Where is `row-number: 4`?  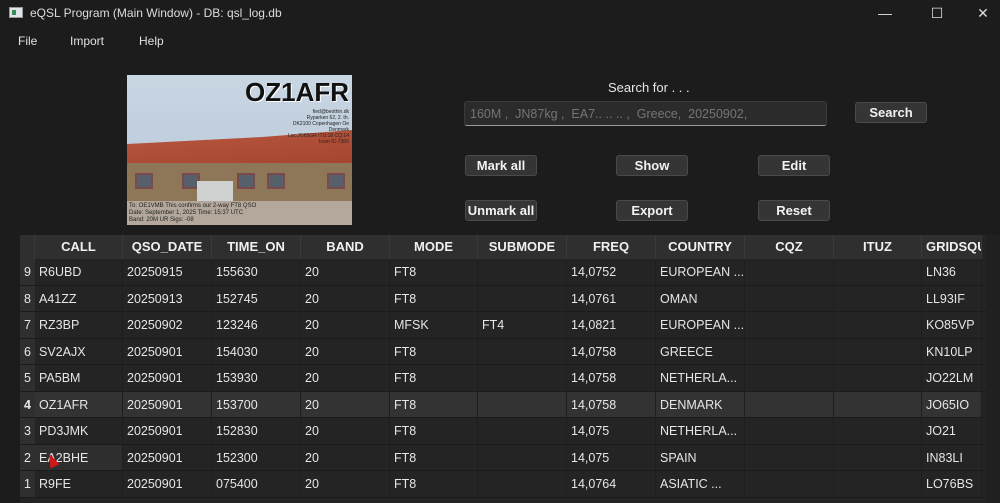
row-number: 4 is located at coordinates (27, 404).